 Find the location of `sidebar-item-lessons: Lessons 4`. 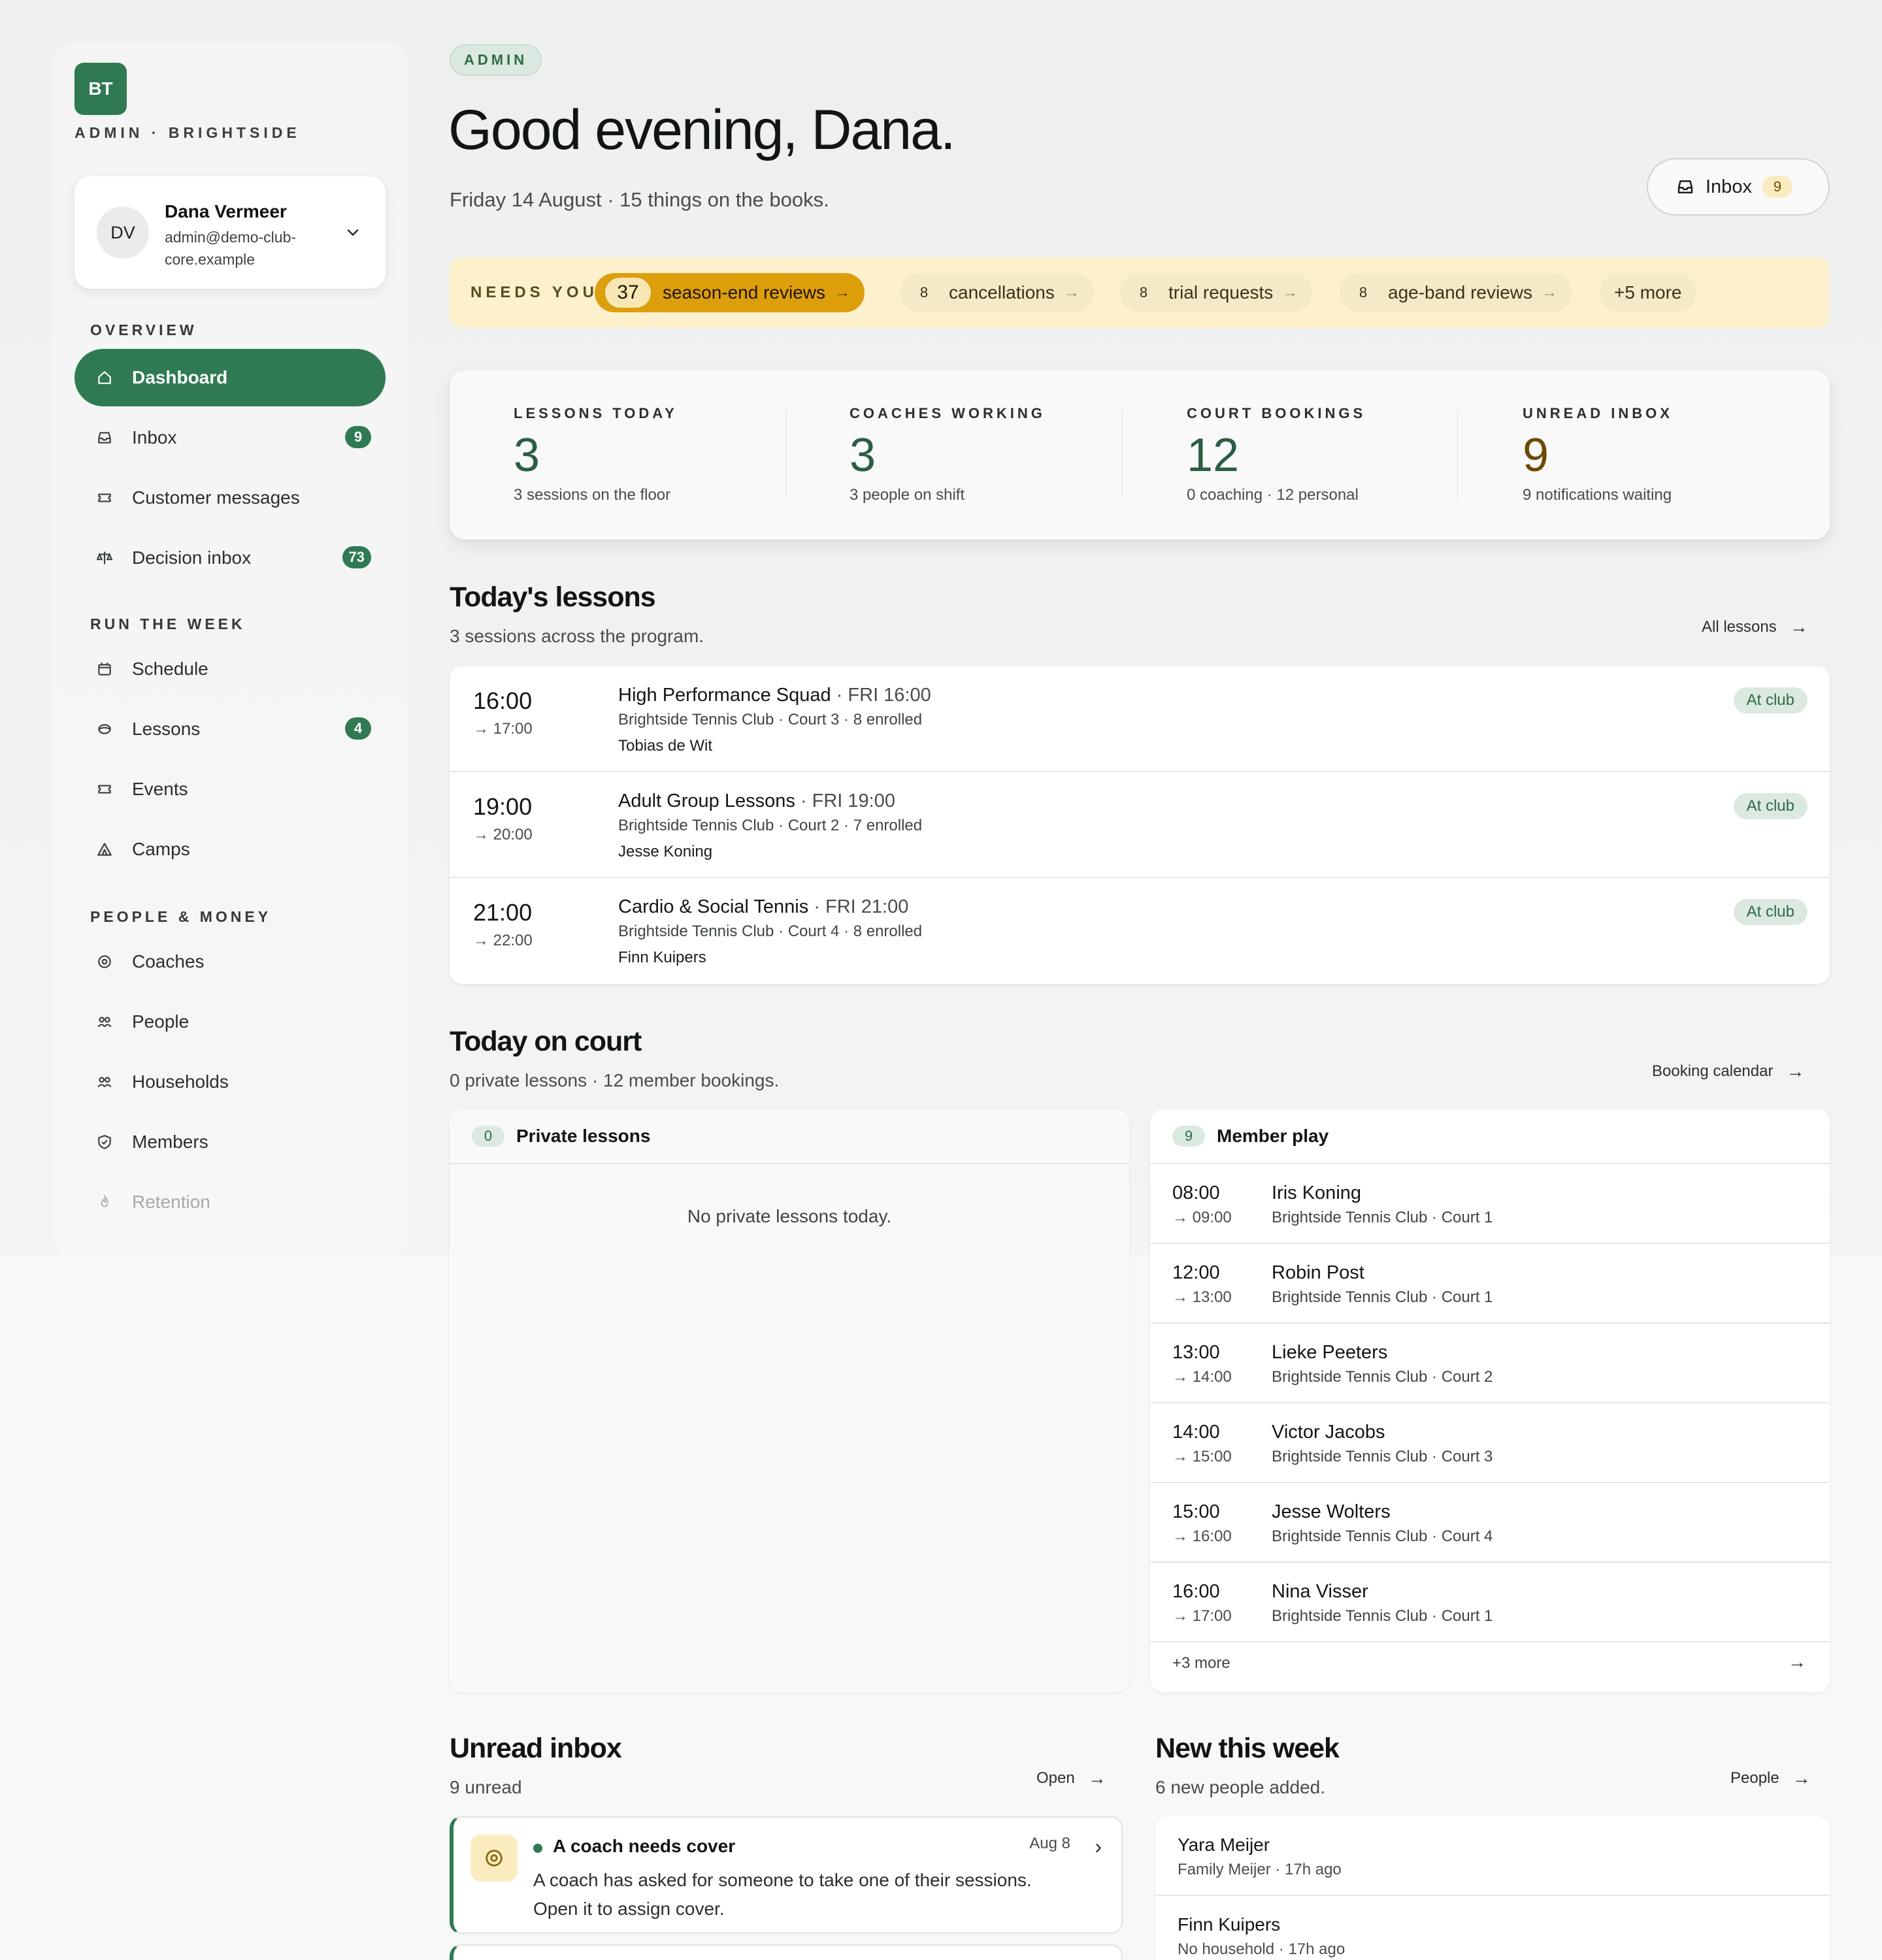

sidebar-item-lessons: Lessons 4 is located at coordinates (230, 729).